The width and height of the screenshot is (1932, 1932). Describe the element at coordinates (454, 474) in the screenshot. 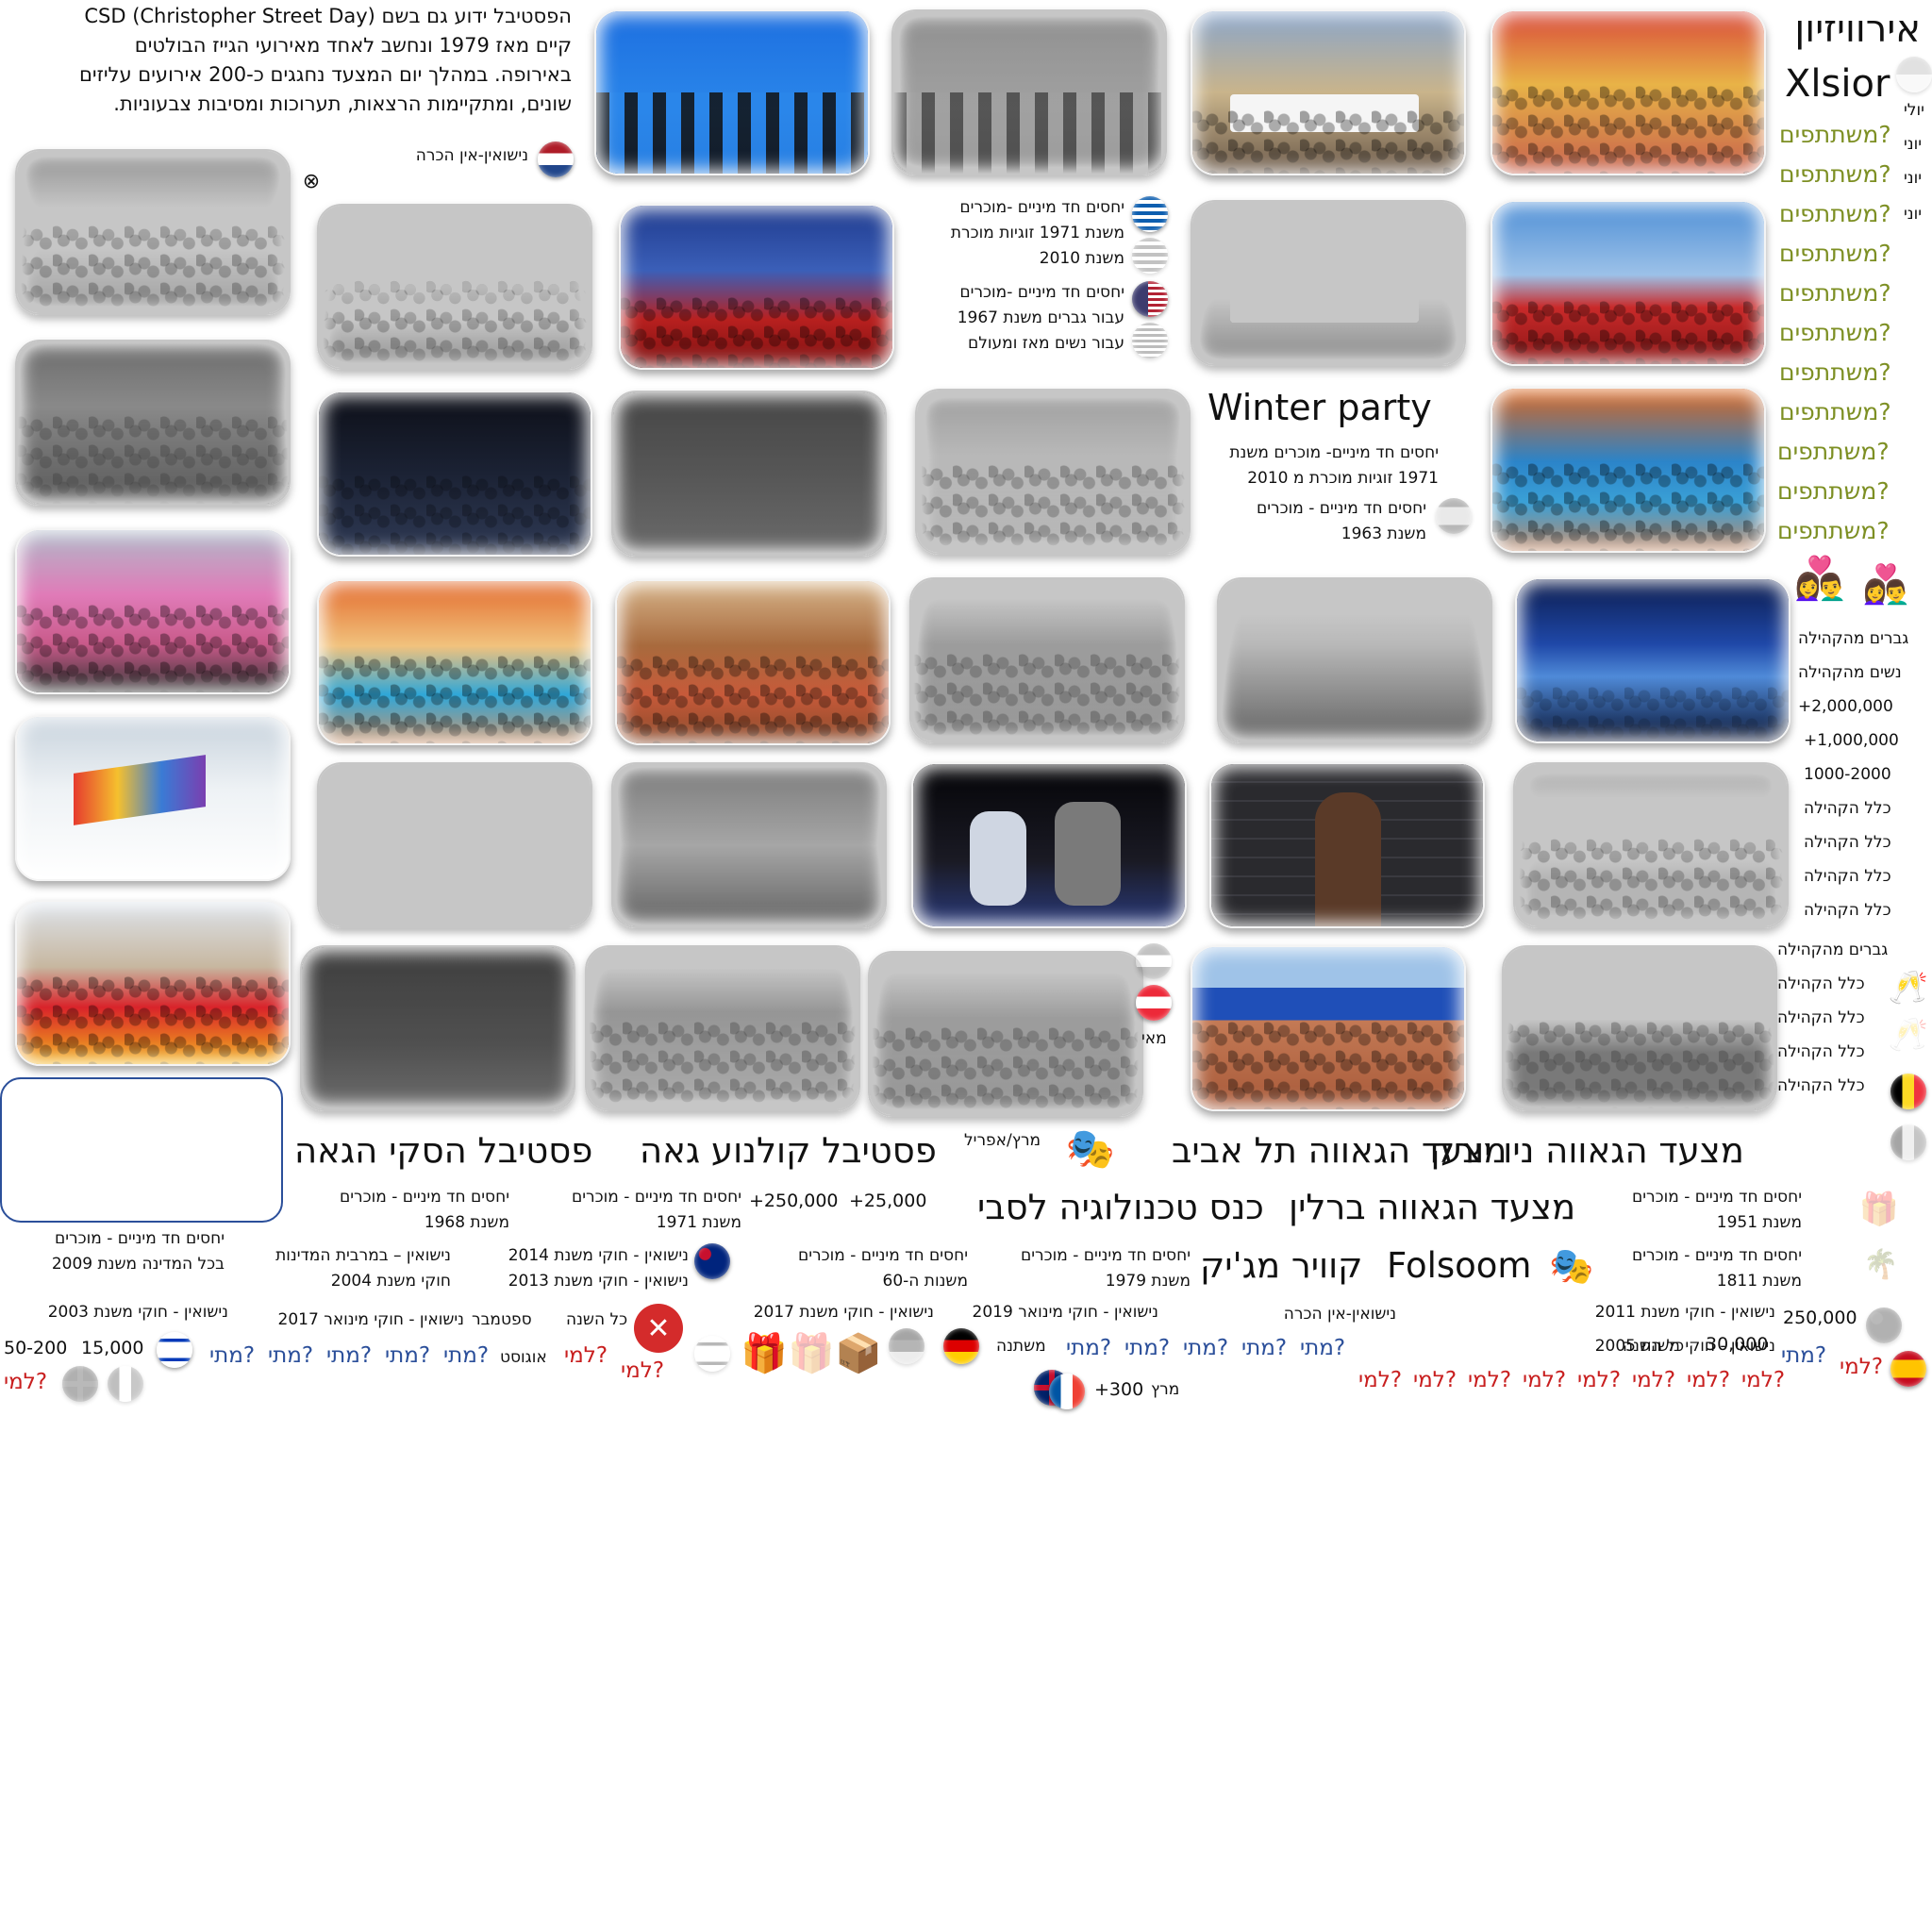

I see `photo-tile-cinema` at that location.